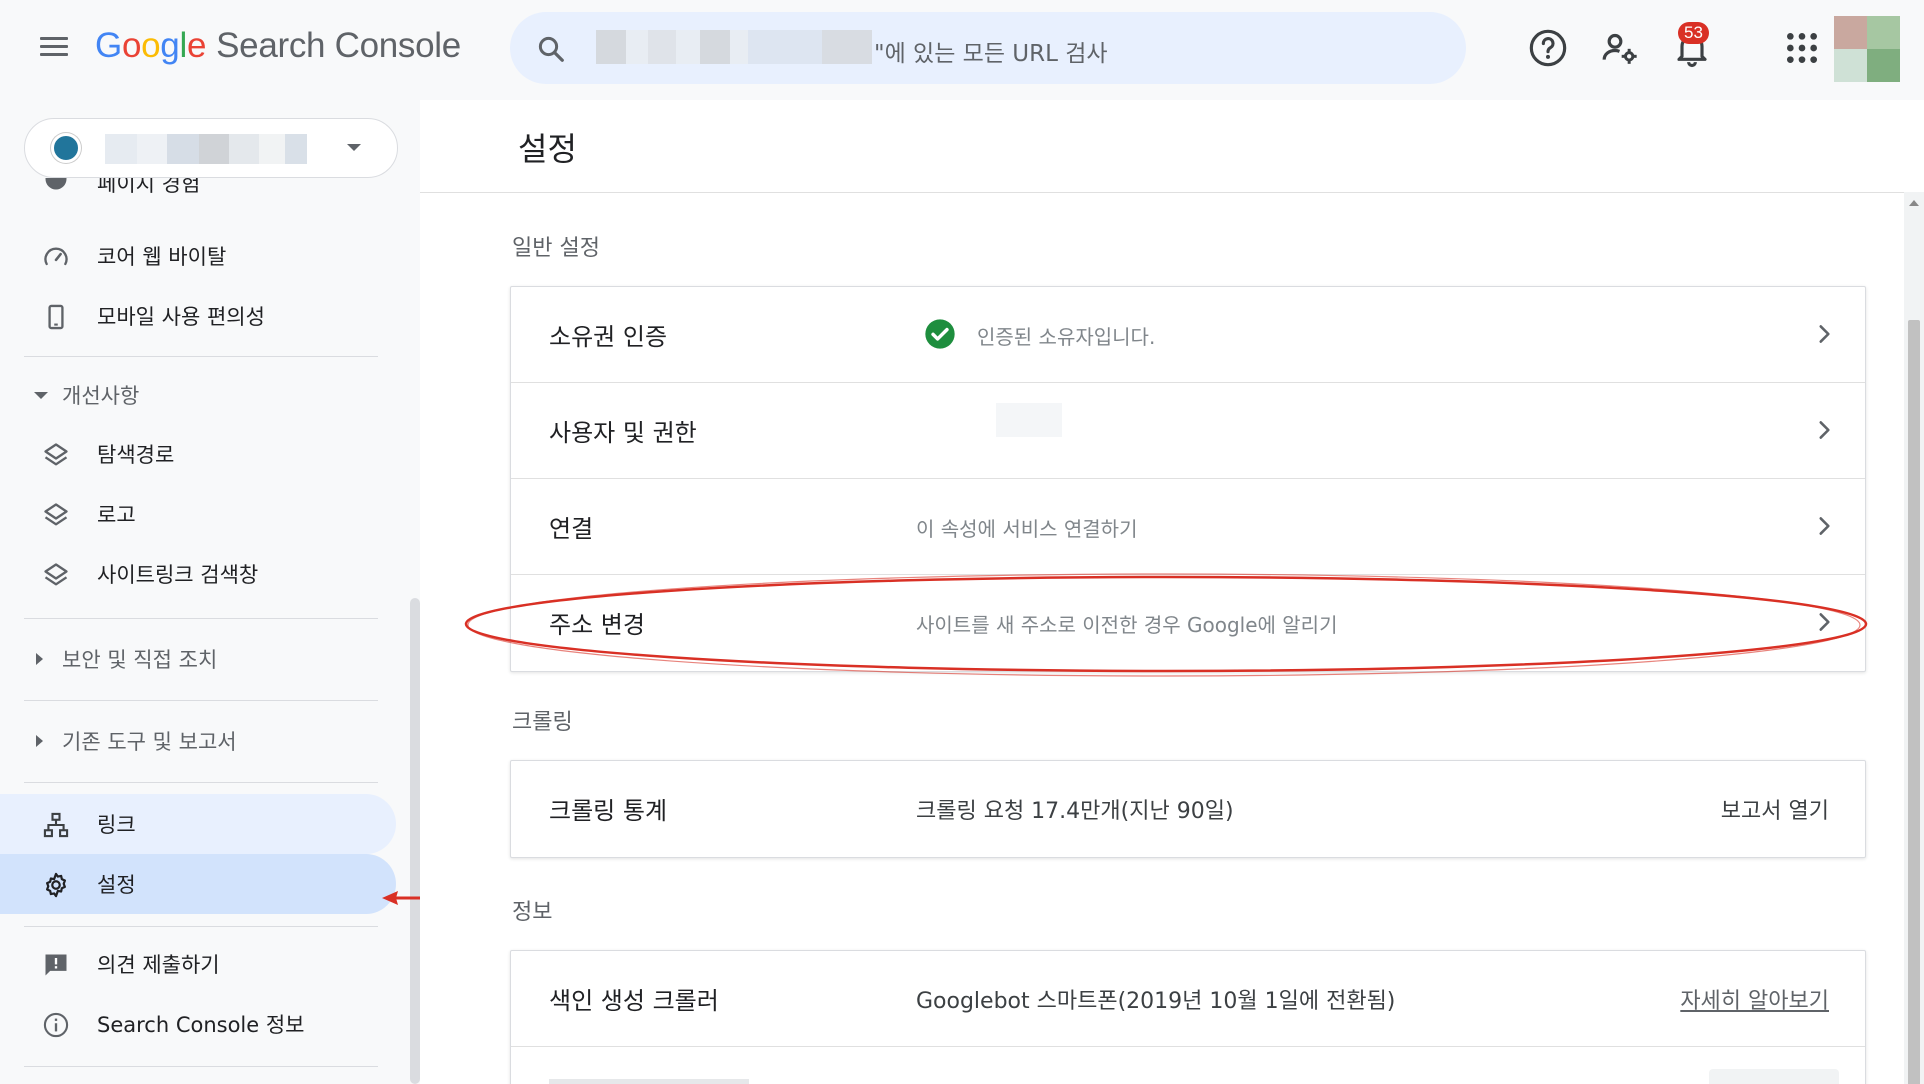  I want to click on sidebar-item-about: Search Console 정보, so click(198, 1024).